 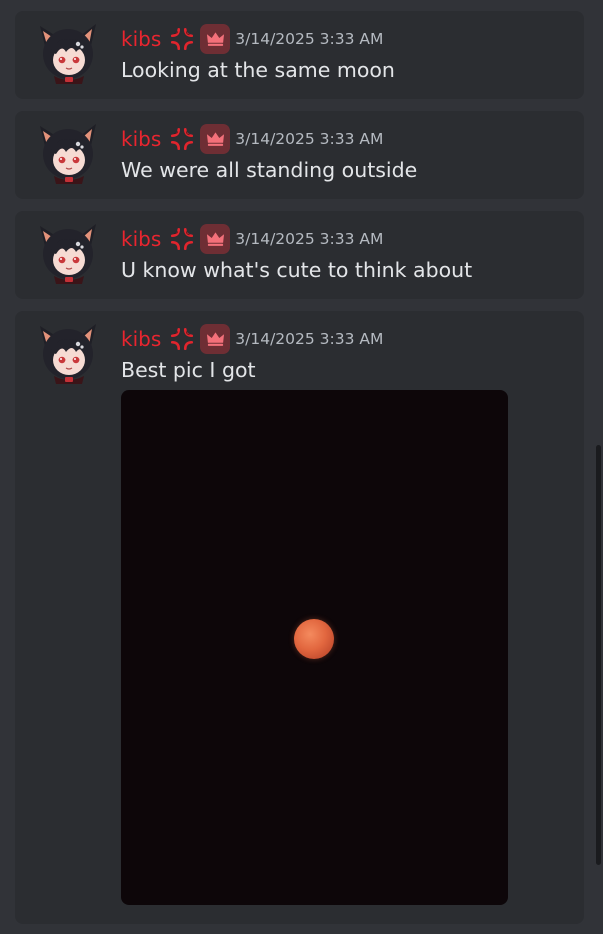 I want to click on message-text: U know what's cute to think about, so click(x=297, y=270).